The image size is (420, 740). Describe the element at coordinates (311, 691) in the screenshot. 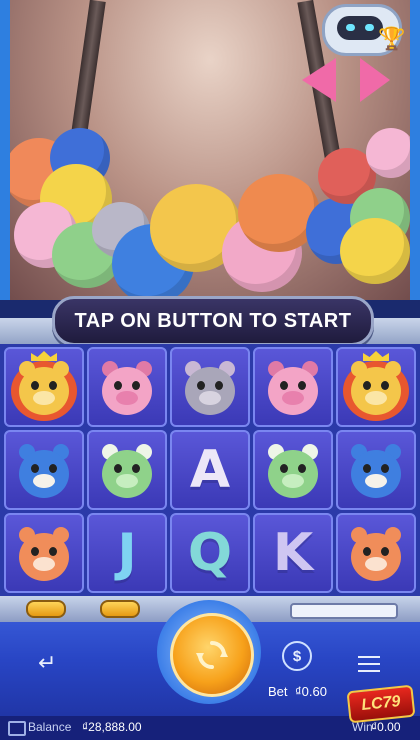

I see `bet-value: ₫0.60` at that location.